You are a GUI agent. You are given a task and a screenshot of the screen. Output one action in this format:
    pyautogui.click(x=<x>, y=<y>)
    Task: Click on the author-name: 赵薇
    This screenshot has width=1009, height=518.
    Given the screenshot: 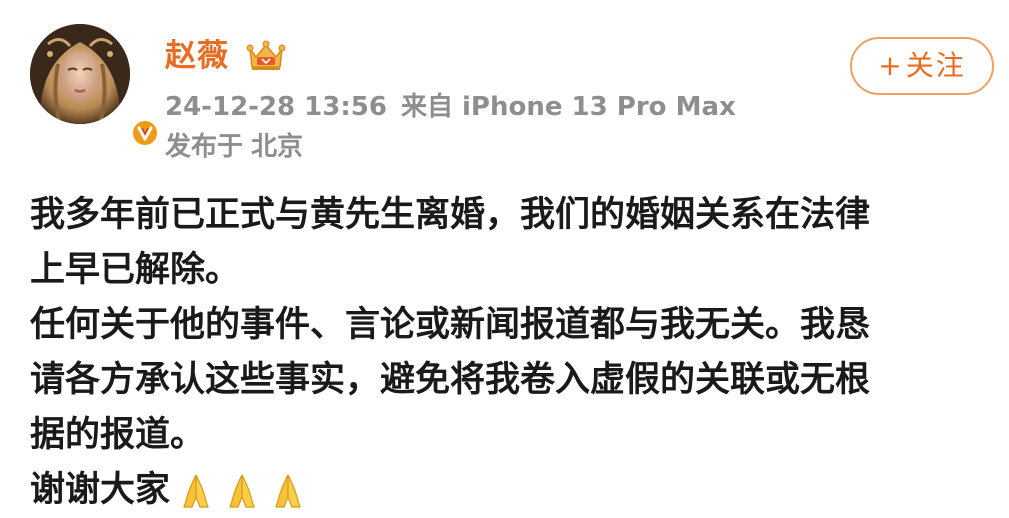 What is the action you would take?
    pyautogui.click(x=197, y=56)
    